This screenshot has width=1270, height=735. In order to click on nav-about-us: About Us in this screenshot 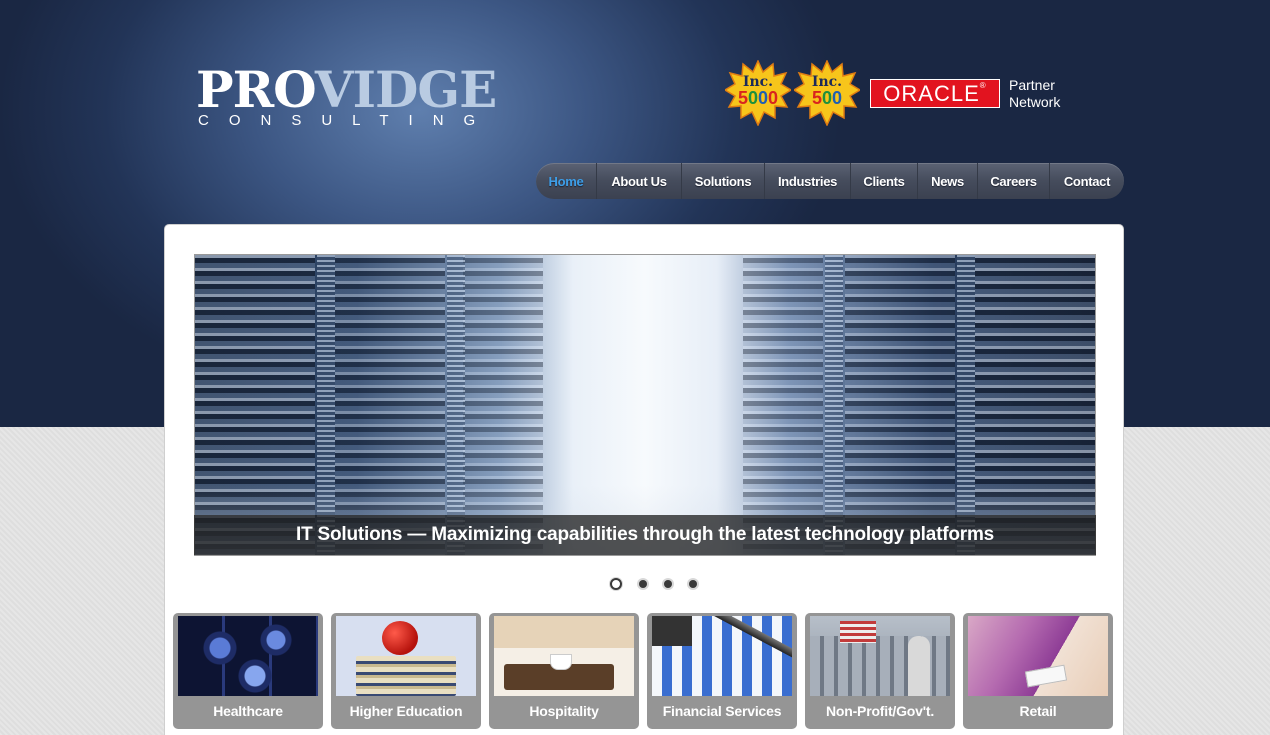, I will do `click(639, 181)`.